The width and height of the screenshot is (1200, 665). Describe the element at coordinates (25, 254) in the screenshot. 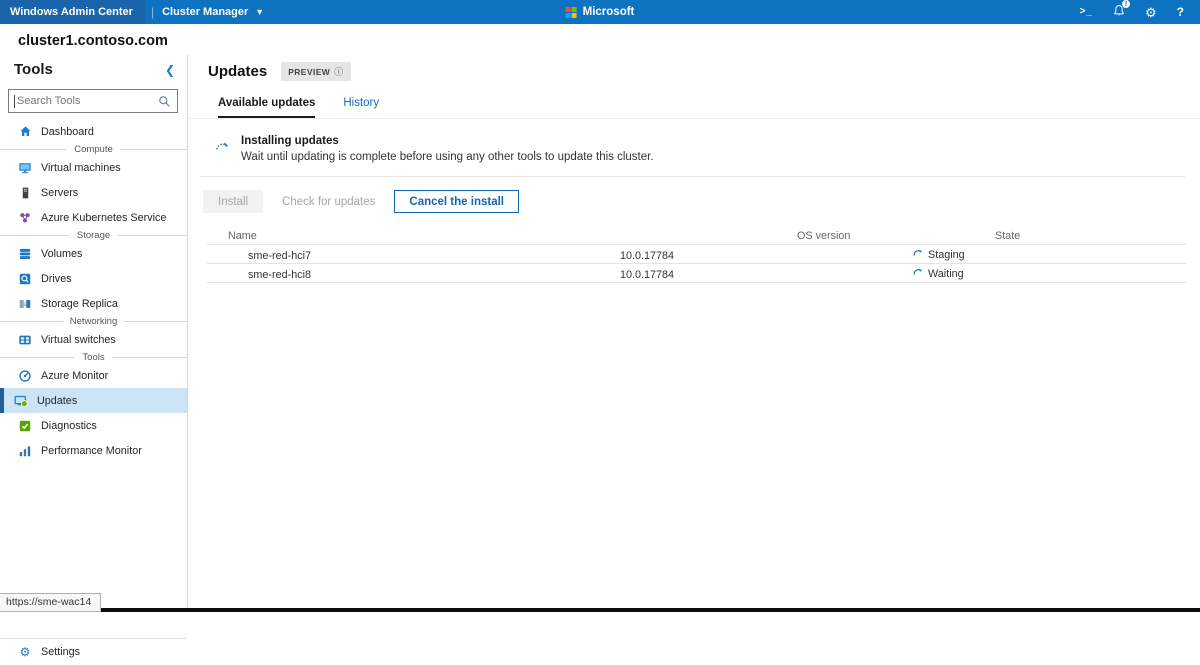

I see `volumes-icon` at that location.